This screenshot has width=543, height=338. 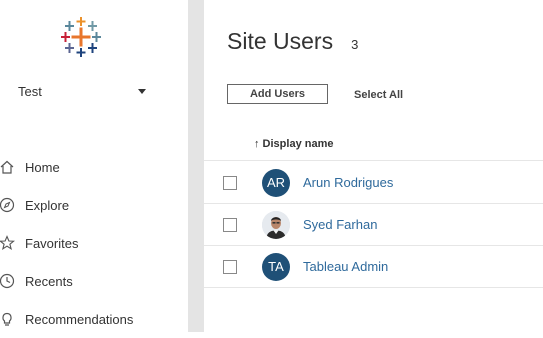 I want to click on avatar: AR, so click(x=276, y=182).